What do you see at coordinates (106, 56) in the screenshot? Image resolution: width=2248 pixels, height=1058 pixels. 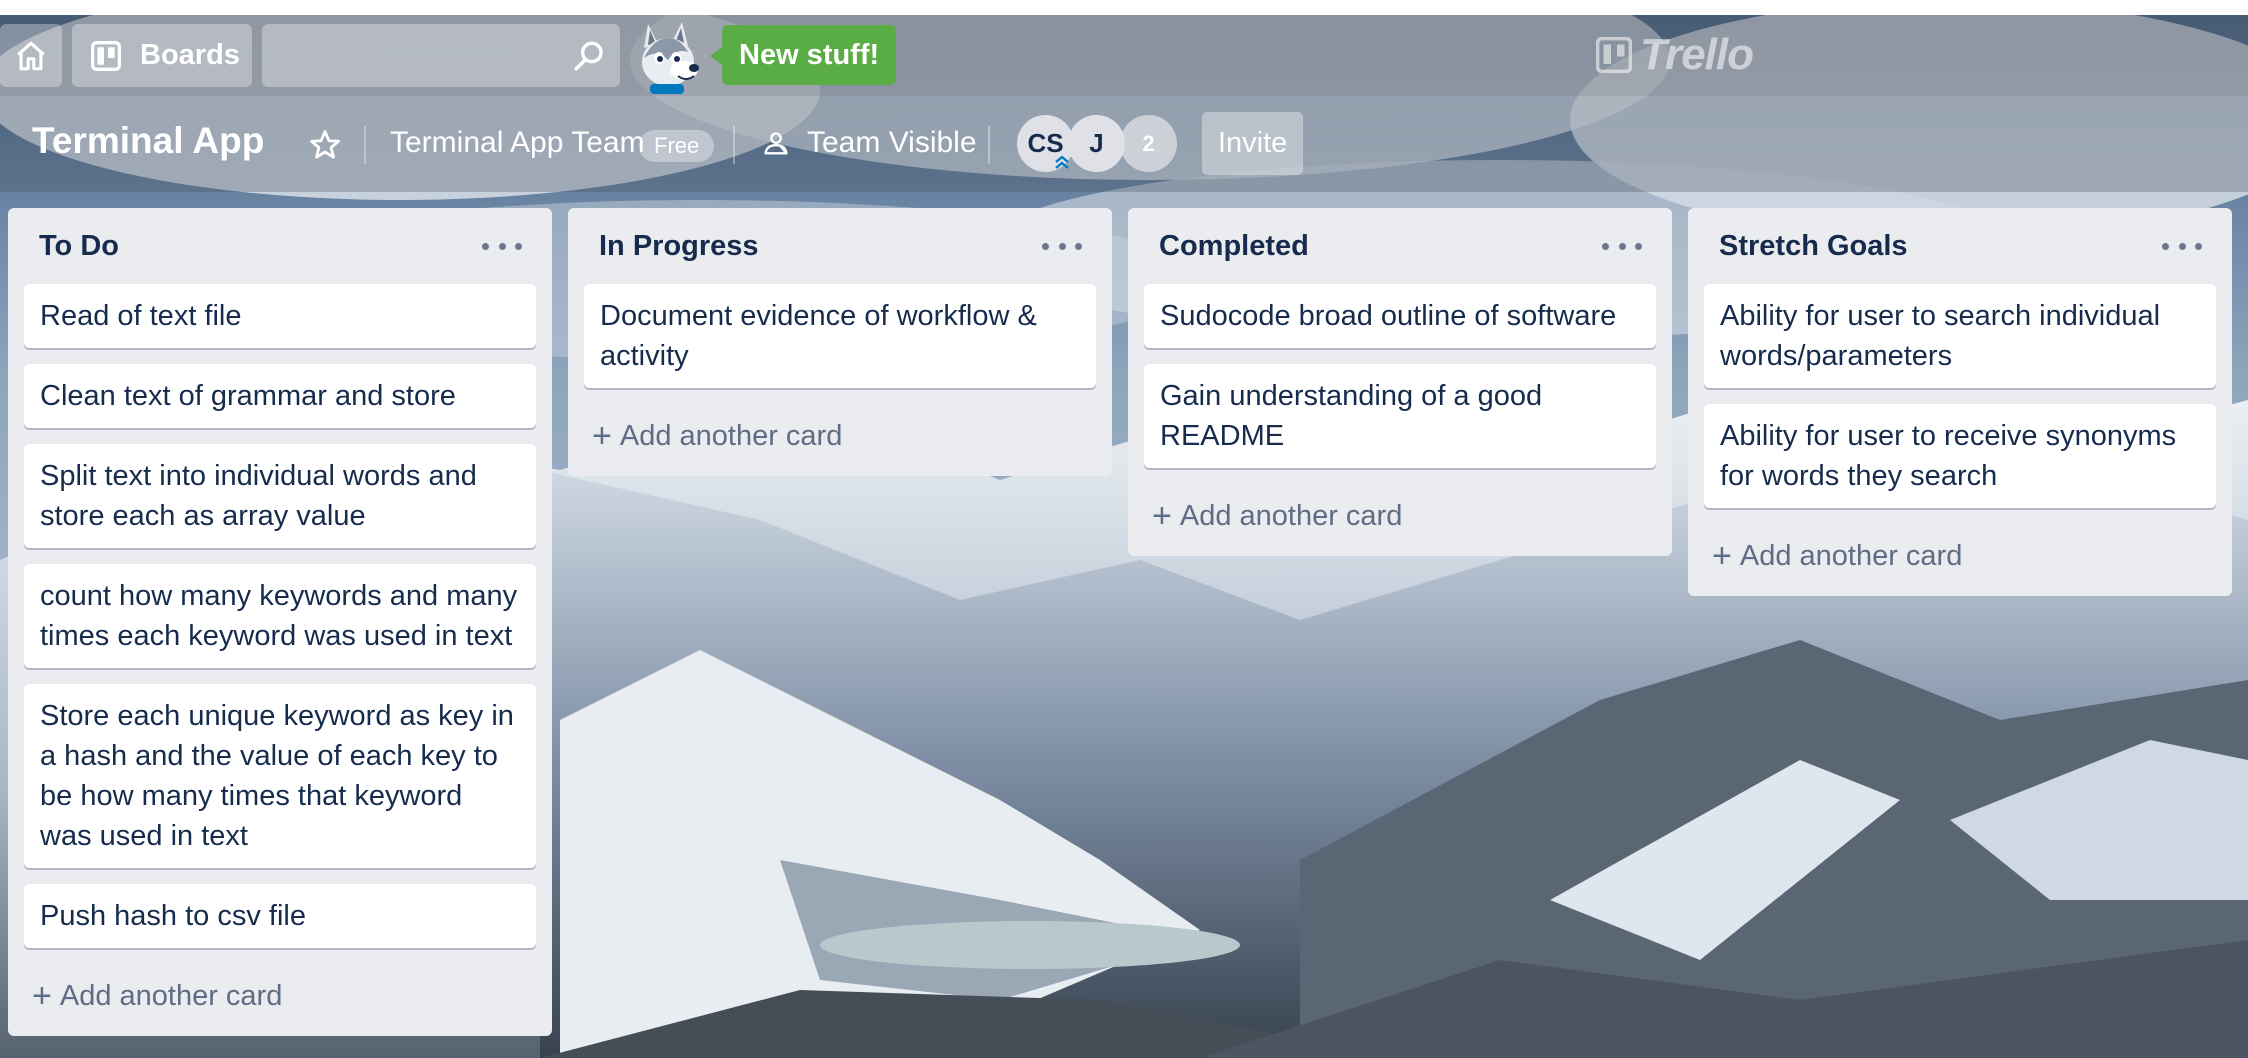 I see `board-icon` at bounding box center [106, 56].